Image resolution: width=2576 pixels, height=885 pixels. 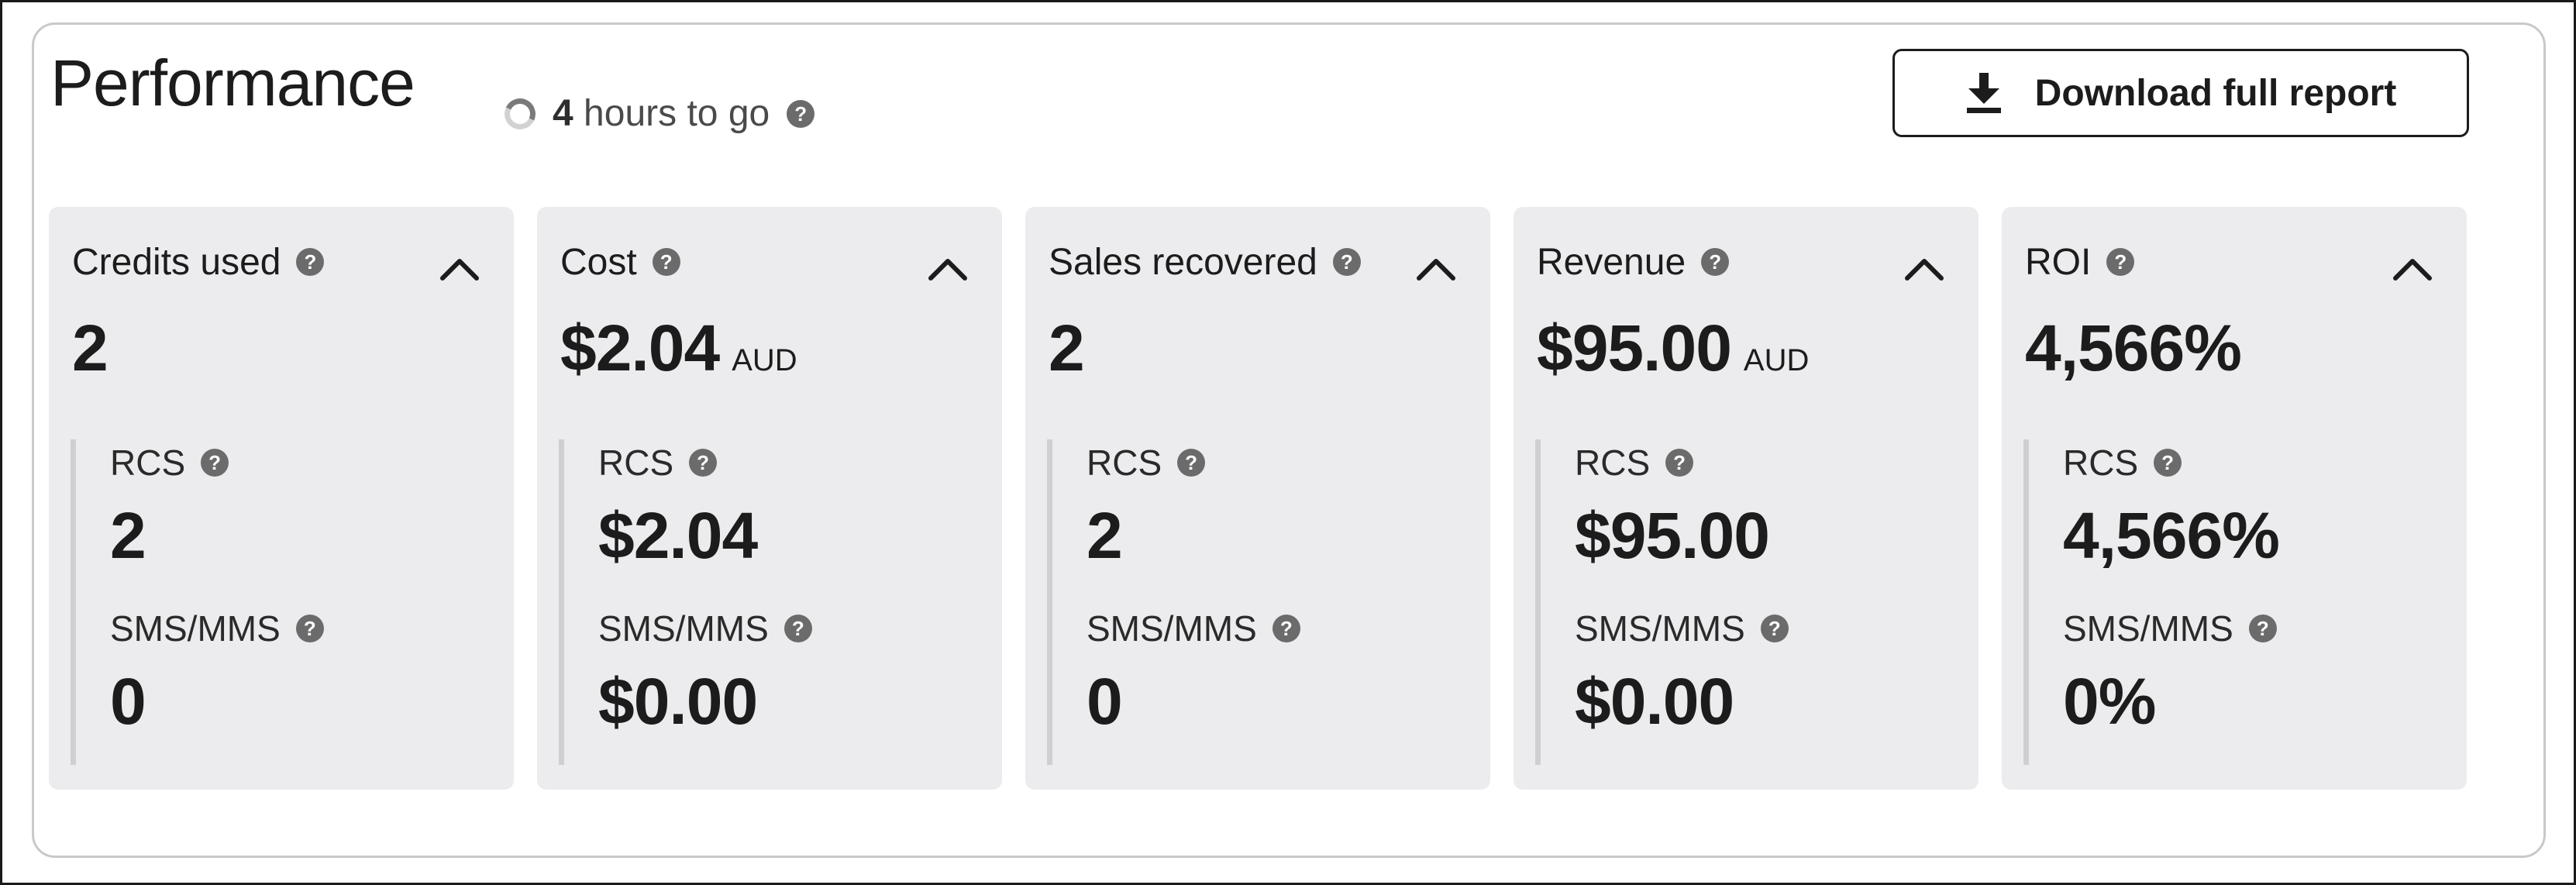 I want to click on hours-remaining-value: 4, so click(x=563, y=113).